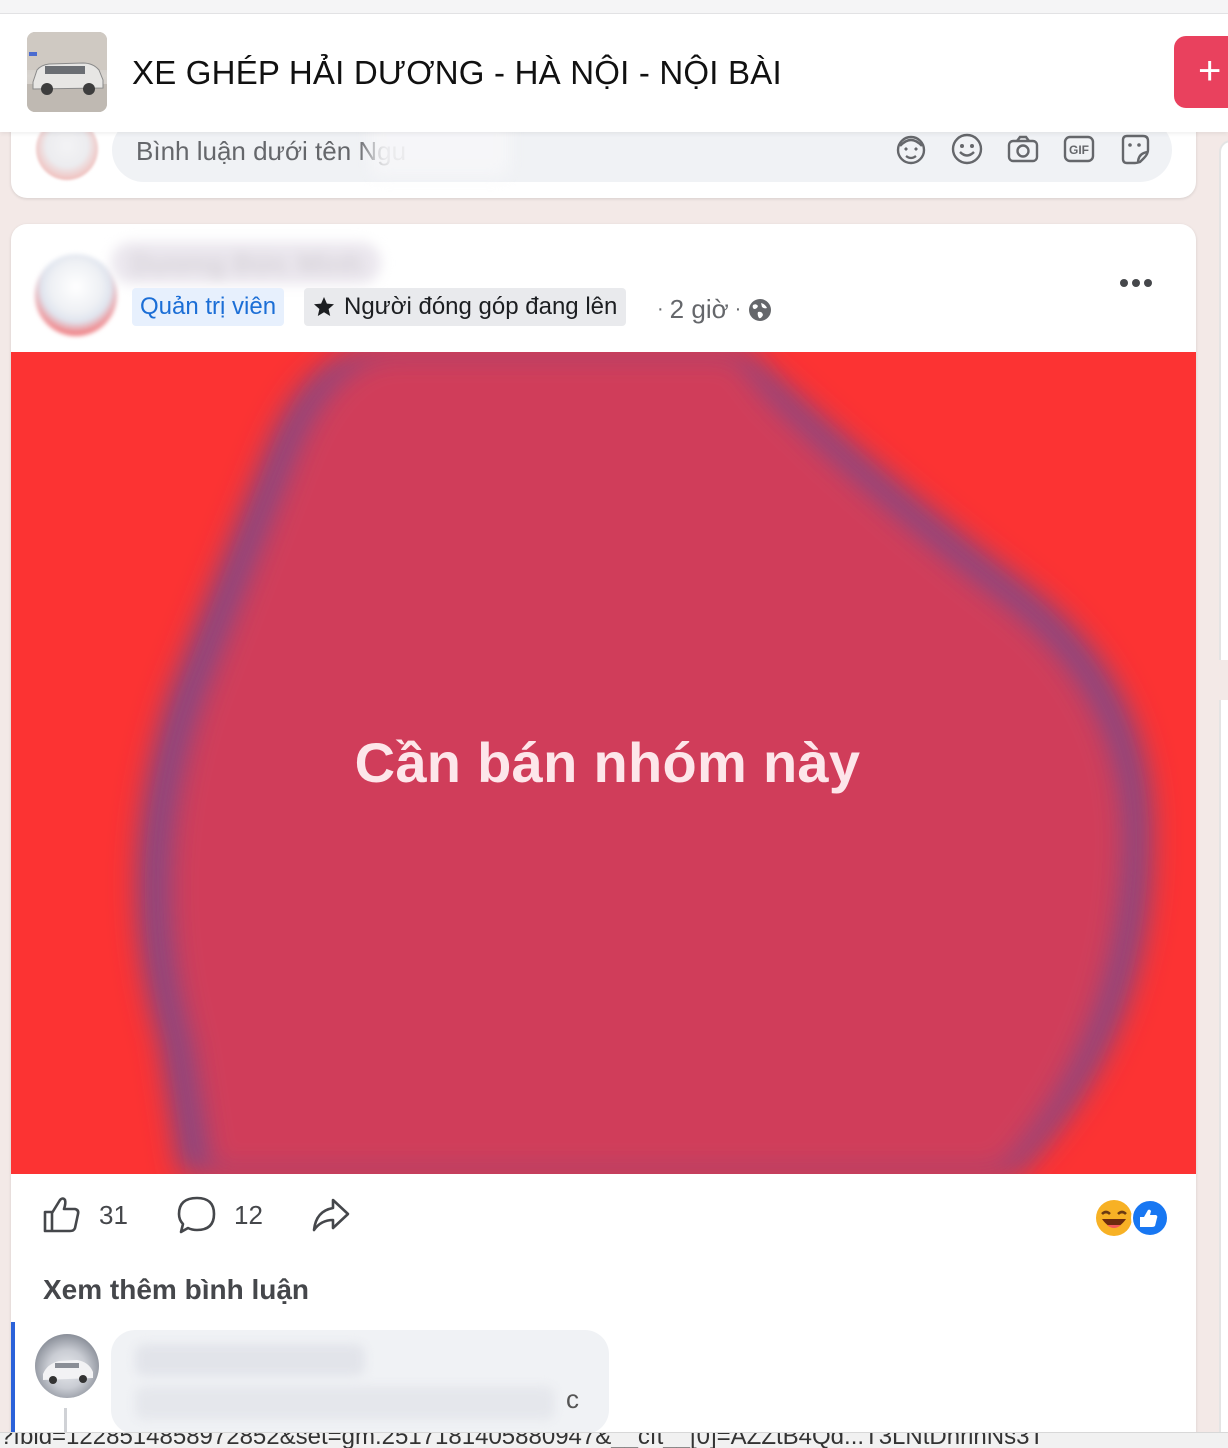  Describe the element at coordinates (76, 295) in the screenshot. I see `author-avatar` at that location.